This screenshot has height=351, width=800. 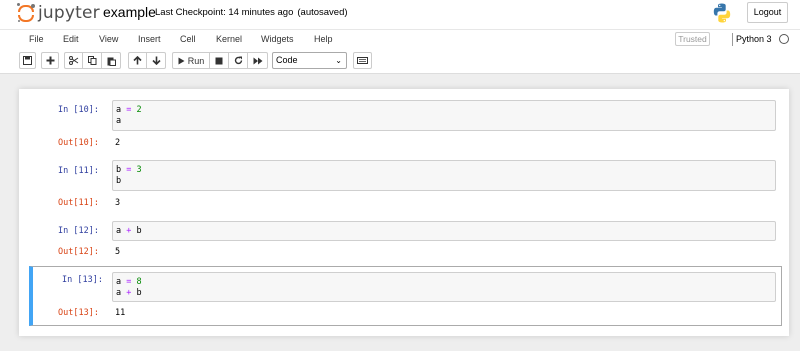 I want to click on menu-help: Help, so click(x=323, y=39).